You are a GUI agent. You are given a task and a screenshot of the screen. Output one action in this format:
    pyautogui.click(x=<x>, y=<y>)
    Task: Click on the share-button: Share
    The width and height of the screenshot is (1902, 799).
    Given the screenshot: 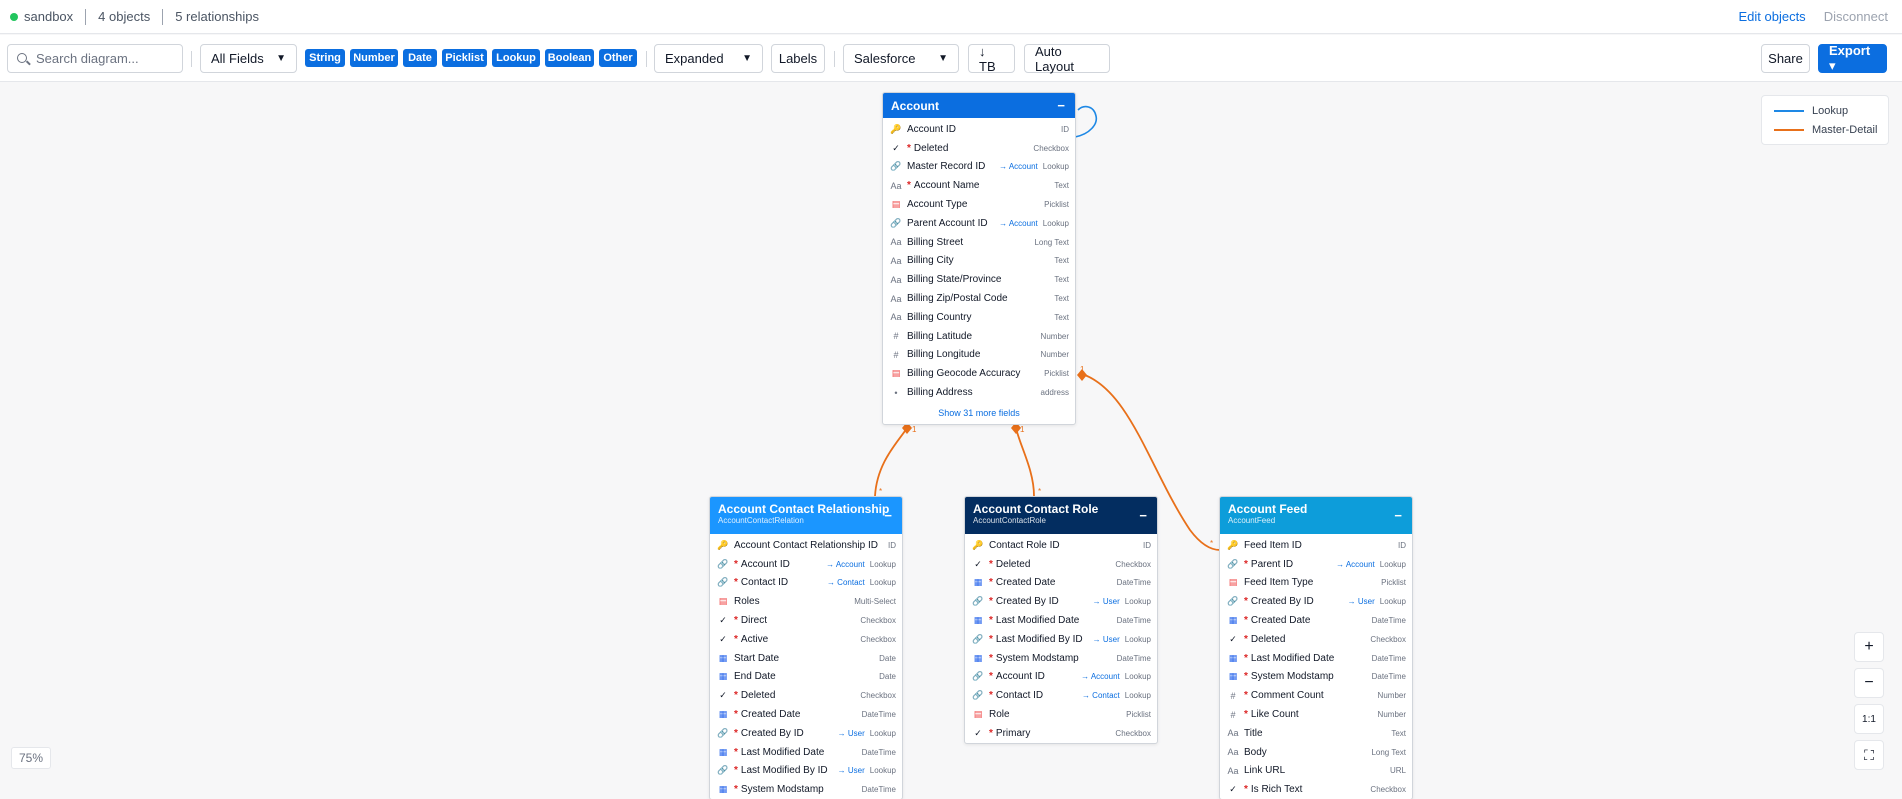 What is the action you would take?
    pyautogui.click(x=1785, y=58)
    